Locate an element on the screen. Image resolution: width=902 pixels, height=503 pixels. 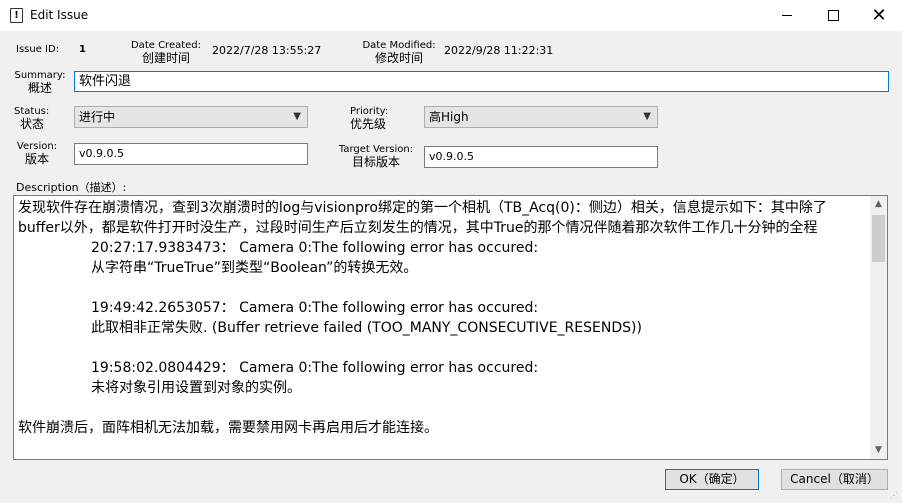
date-modified-label-cn: 修改时间 is located at coordinates (398, 58).